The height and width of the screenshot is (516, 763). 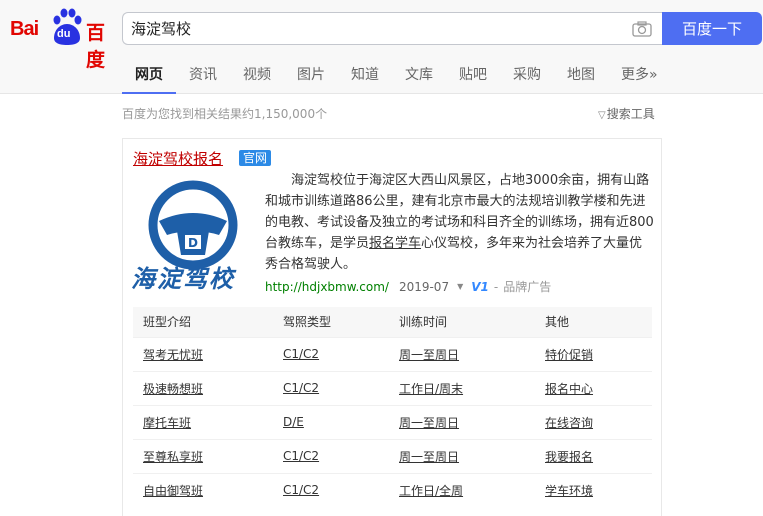 I want to click on logo-text-bai: Bai, so click(x=24, y=29).